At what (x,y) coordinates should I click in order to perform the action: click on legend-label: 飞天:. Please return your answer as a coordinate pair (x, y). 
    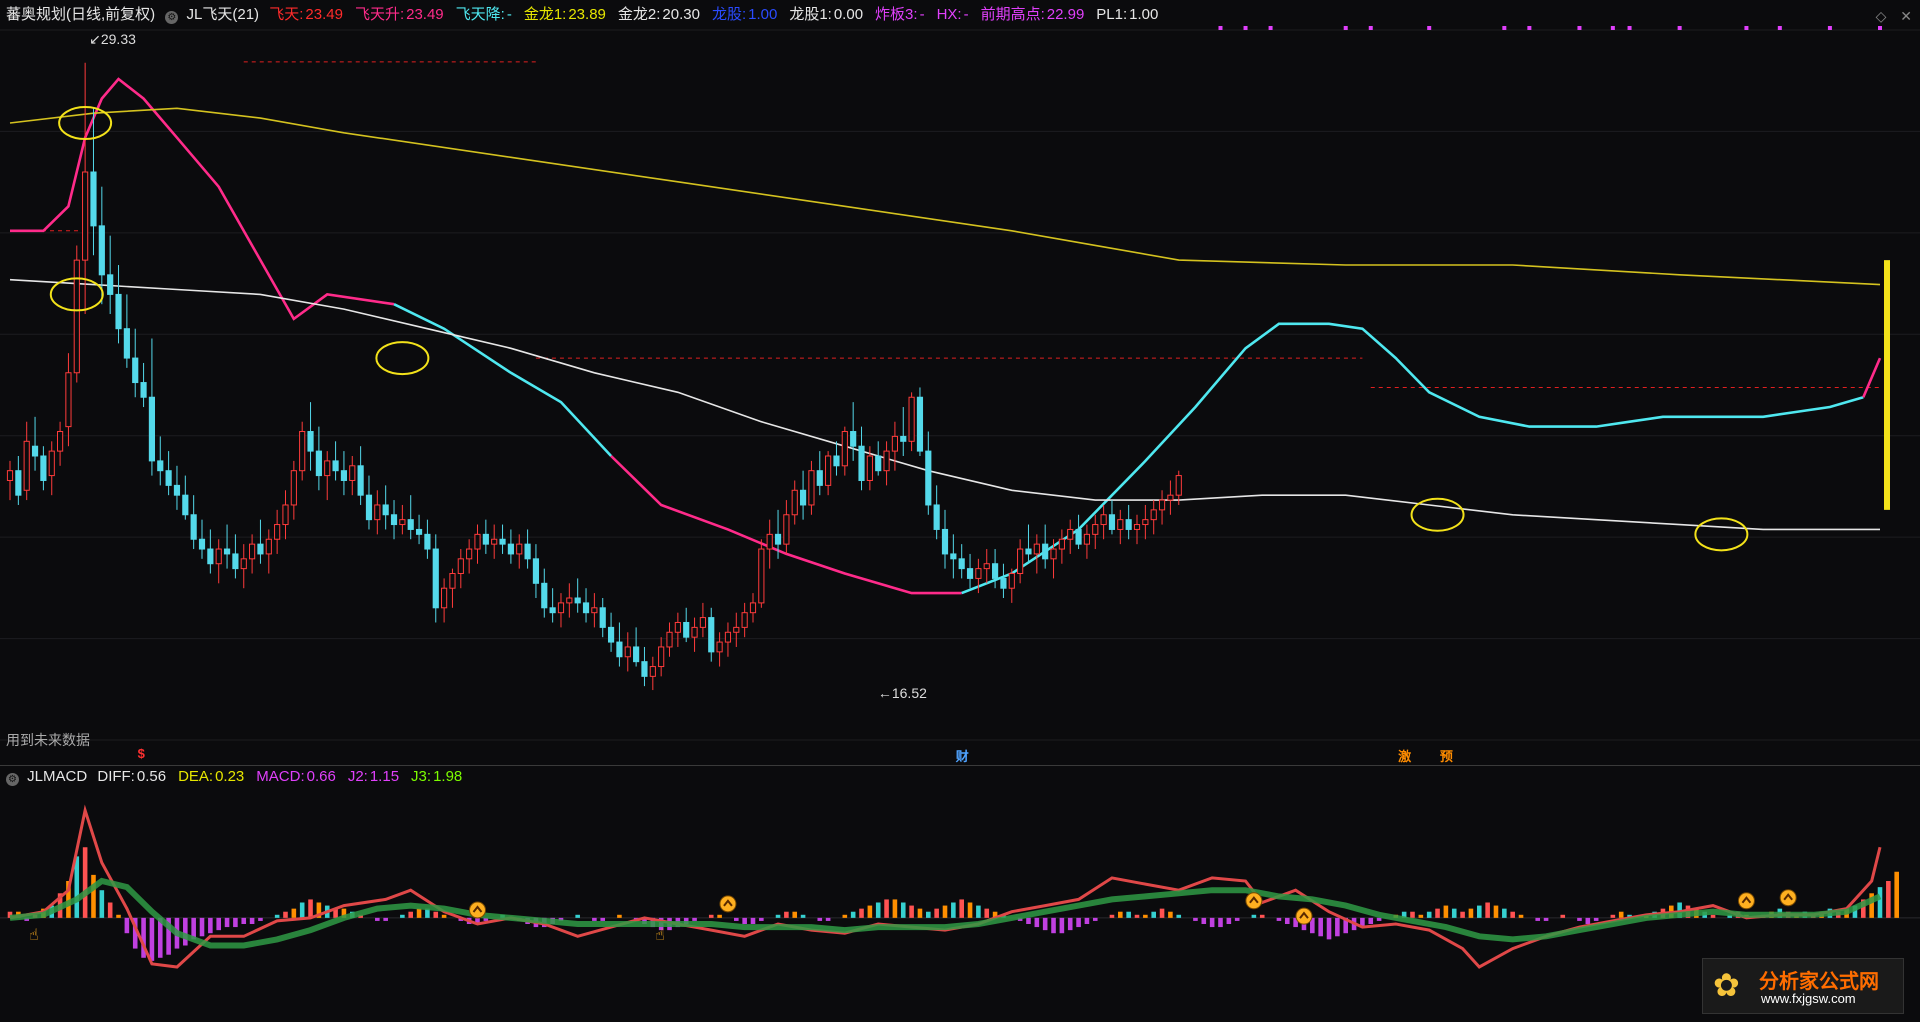
    Looking at the image, I should click on (286, 14).